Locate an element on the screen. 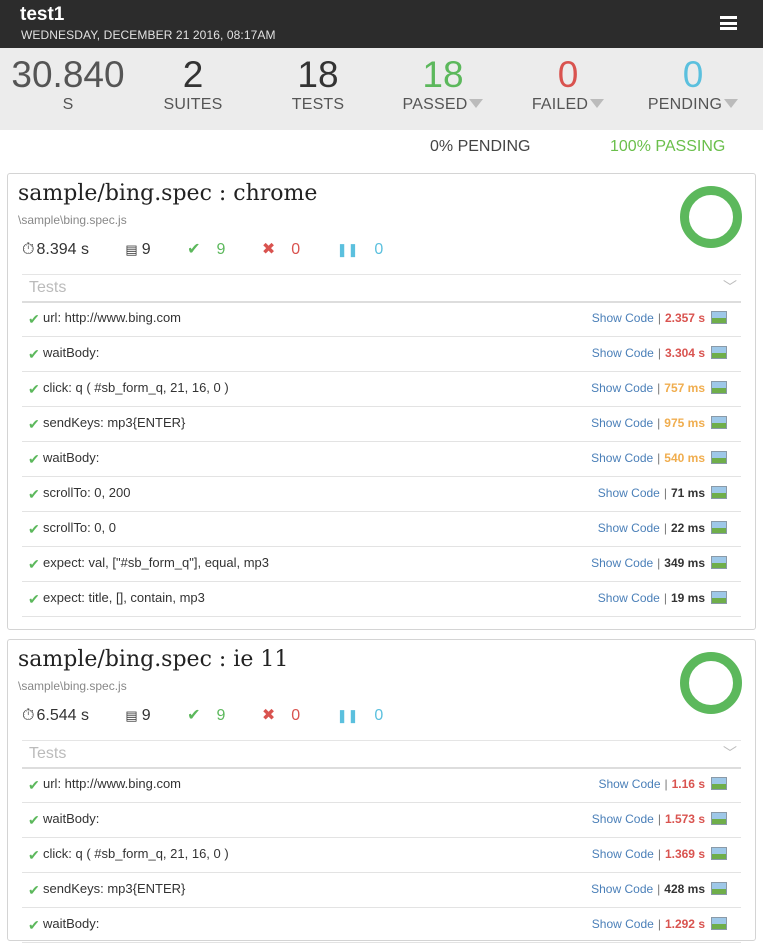  pending-value: 0 is located at coordinates (693, 74).